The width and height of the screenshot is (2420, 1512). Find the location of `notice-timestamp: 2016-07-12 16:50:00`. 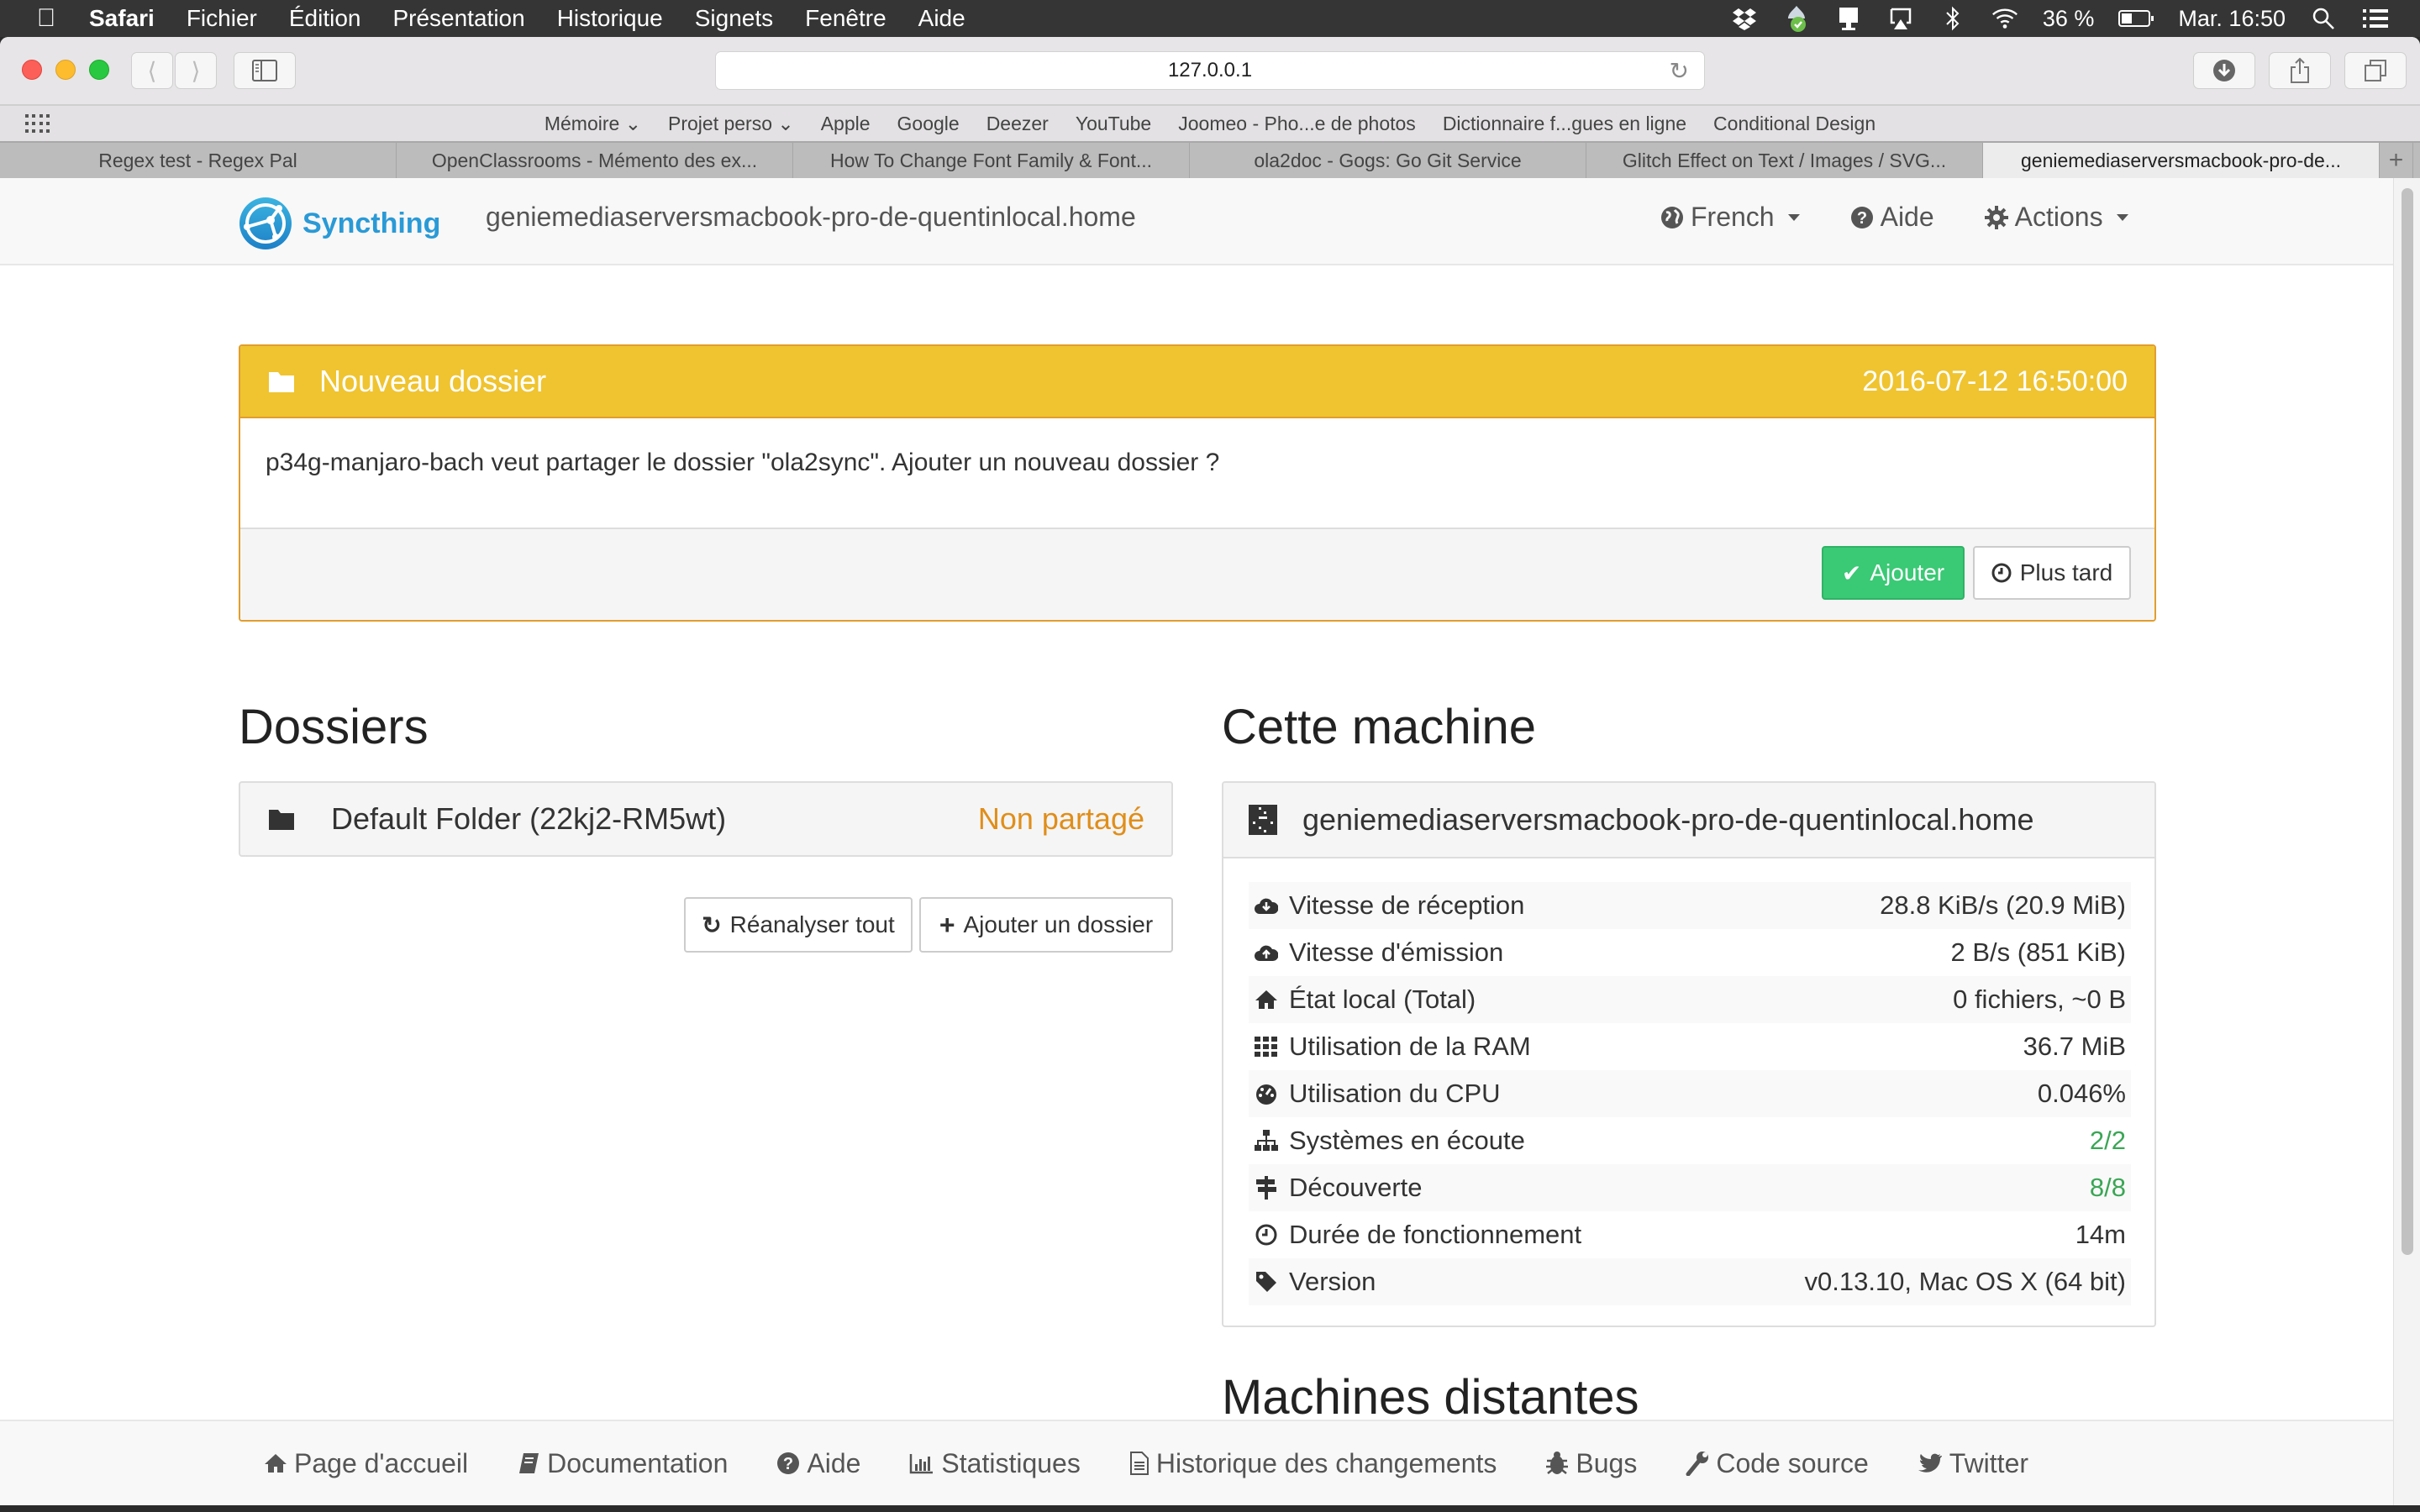

notice-timestamp: 2016-07-12 16:50:00 is located at coordinates (1995, 381).